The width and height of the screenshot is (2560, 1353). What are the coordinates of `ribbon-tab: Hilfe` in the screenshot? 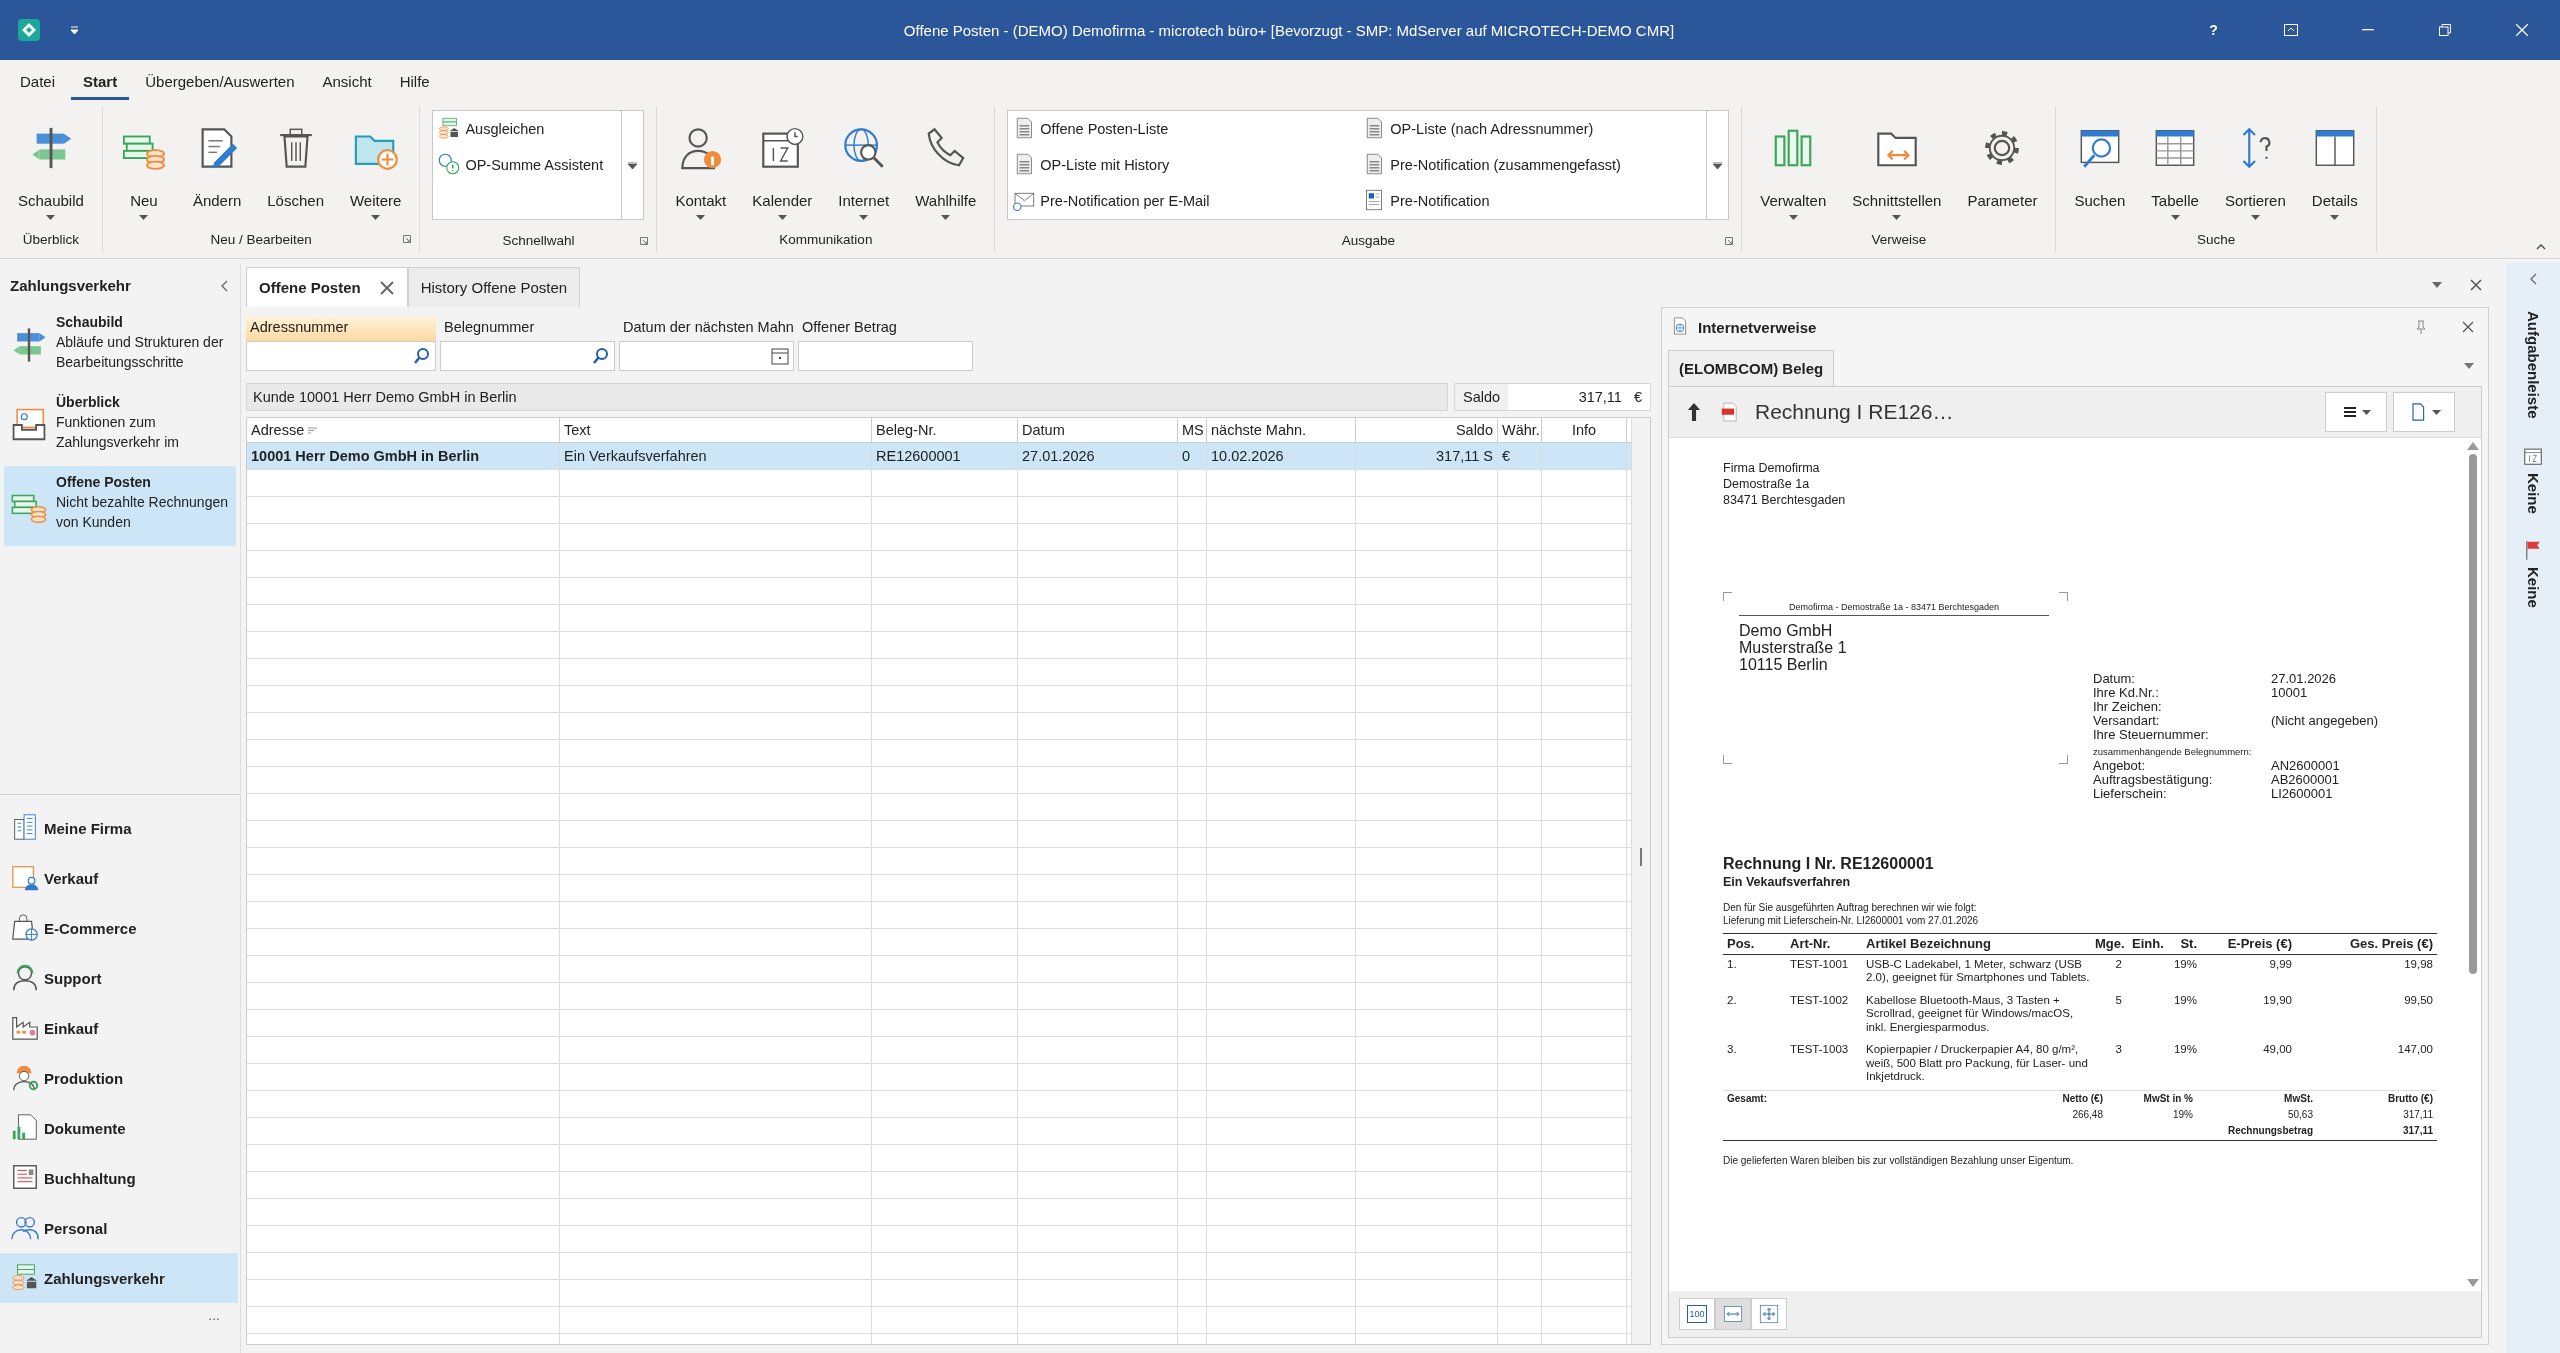 It's located at (414, 83).